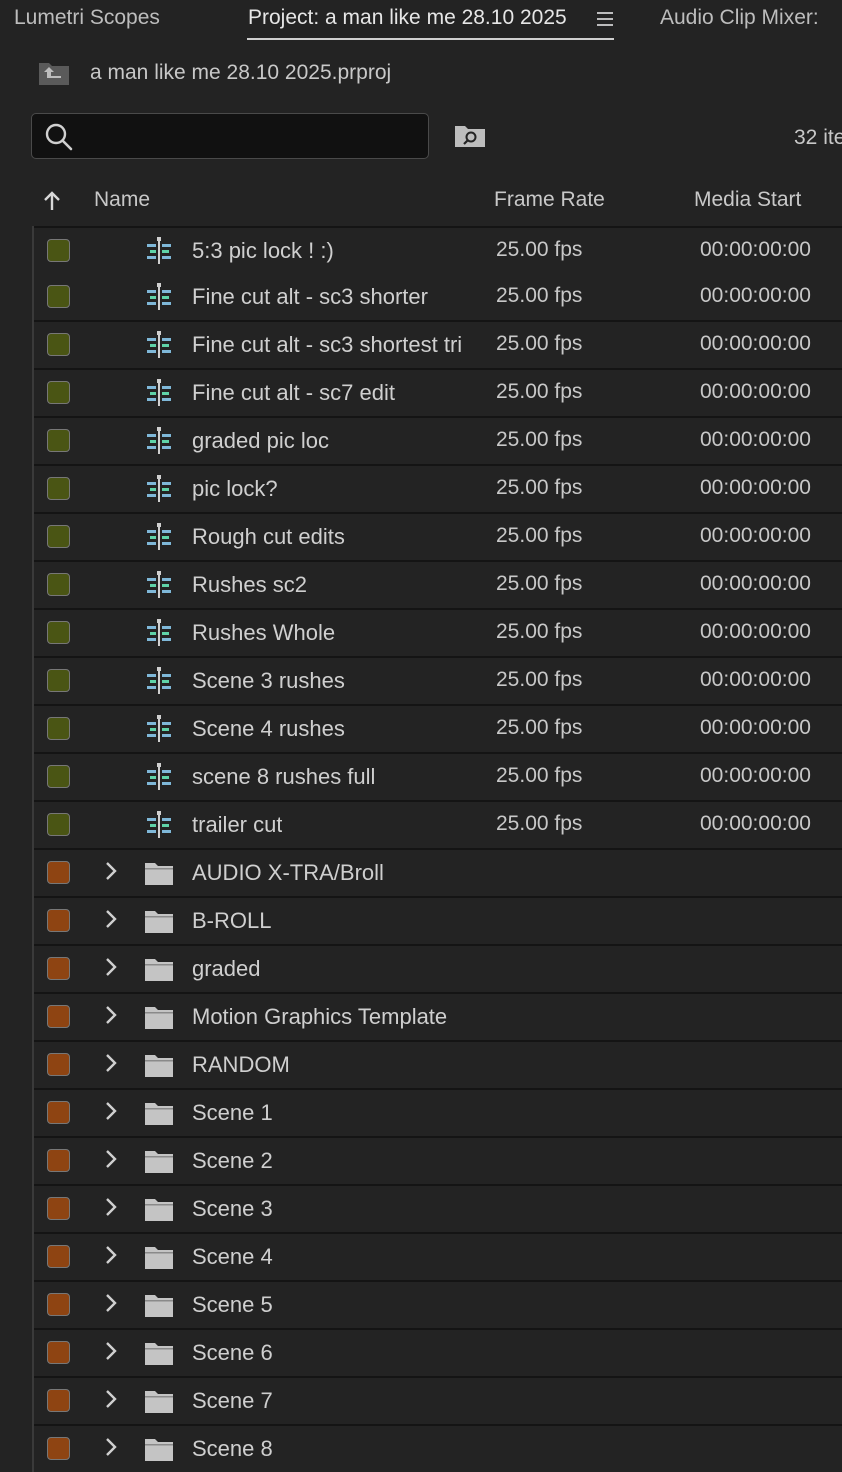  I want to click on tab-lumetri-scopes: Lumetri Scopes, so click(87, 18).